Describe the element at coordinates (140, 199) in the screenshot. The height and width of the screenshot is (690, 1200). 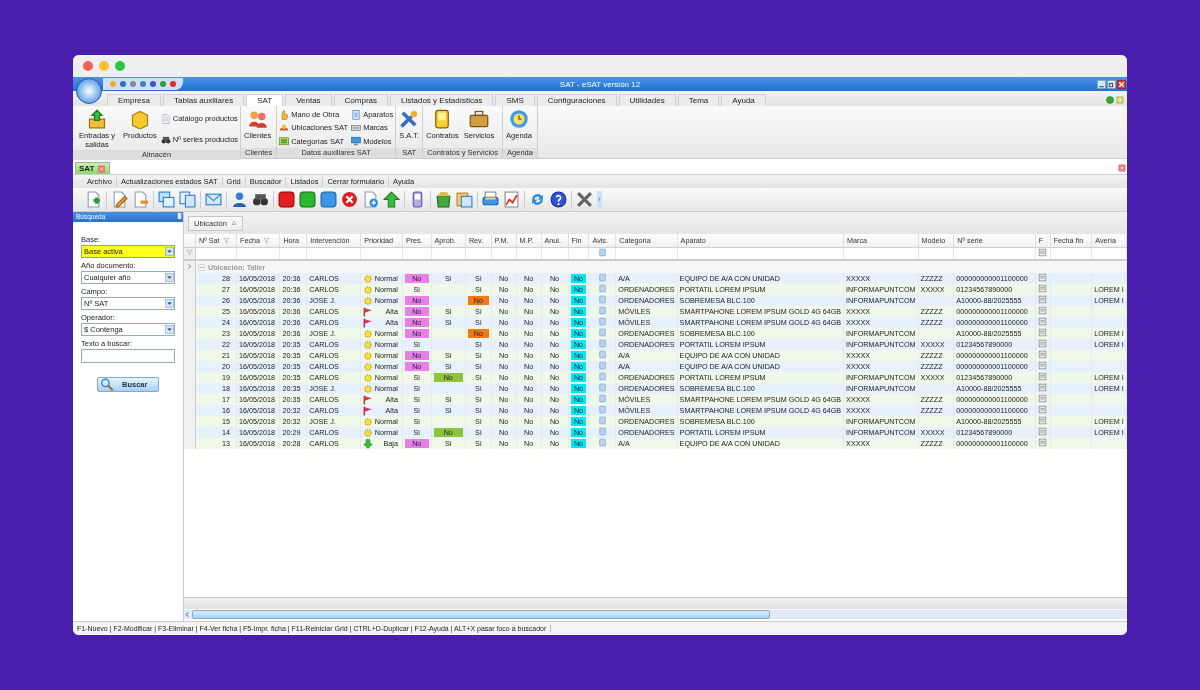
I see `remove-document-icon` at that location.